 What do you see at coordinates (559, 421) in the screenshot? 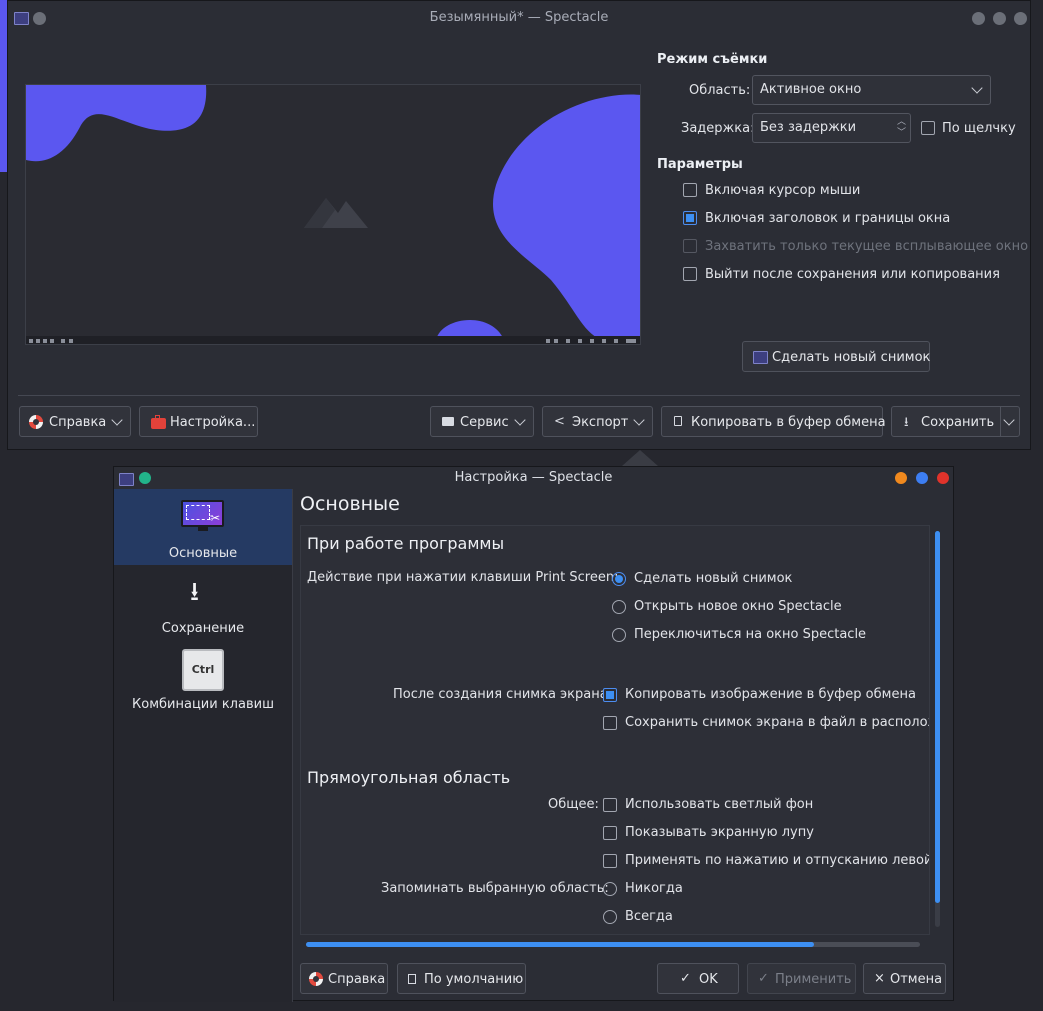
I see `share-icon: <` at bounding box center [559, 421].